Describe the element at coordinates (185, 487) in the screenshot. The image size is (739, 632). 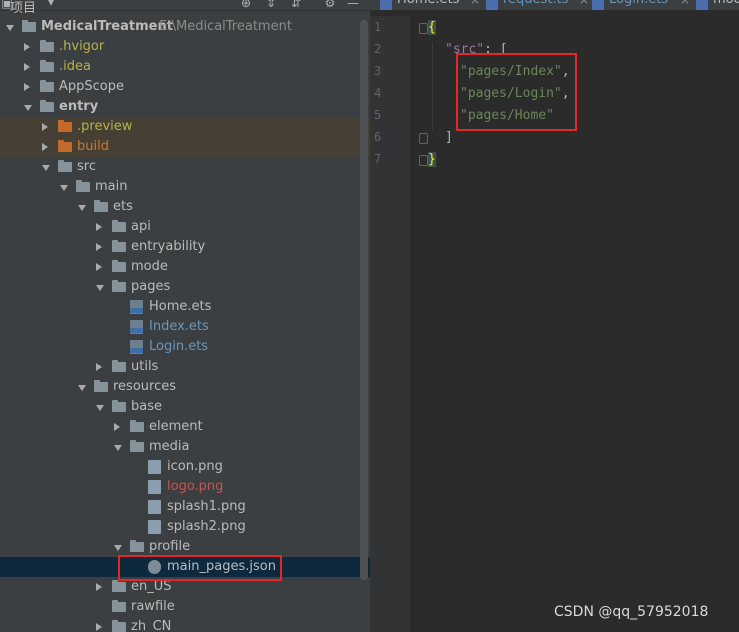
I see `tree-item-logo-png: logo.png` at that location.